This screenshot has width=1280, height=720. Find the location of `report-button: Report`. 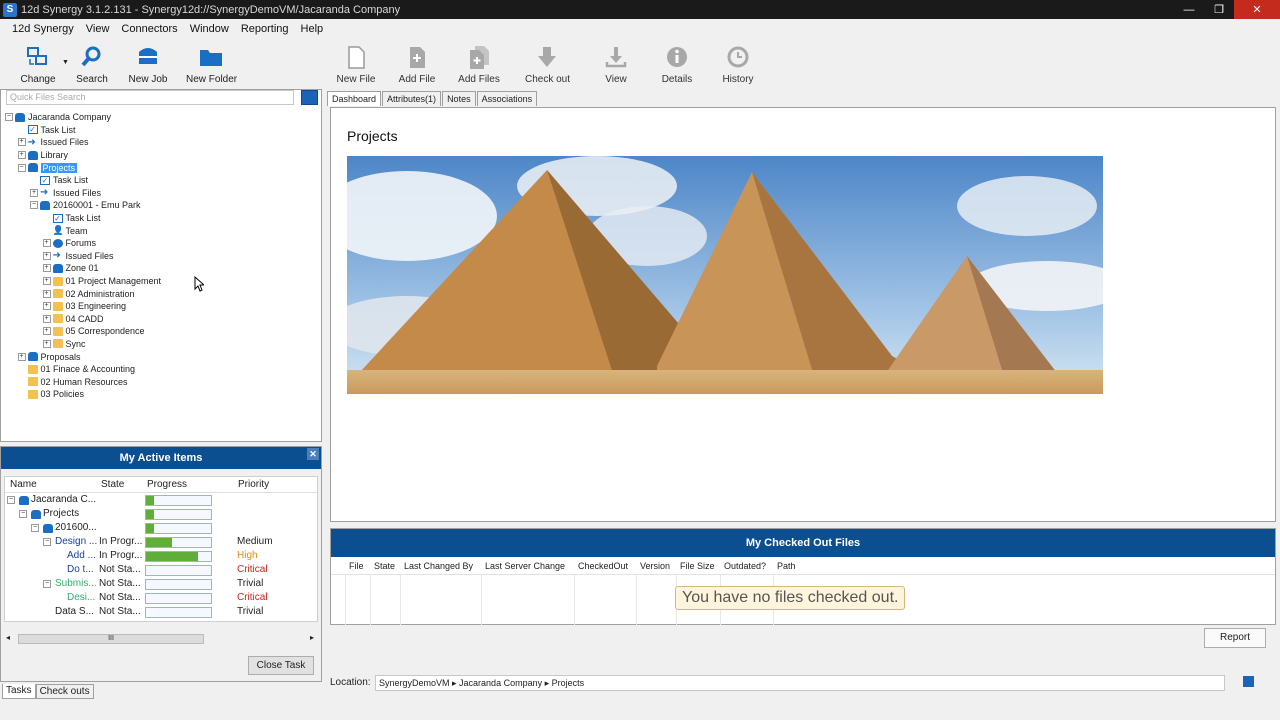

report-button: Report is located at coordinates (1235, 638).